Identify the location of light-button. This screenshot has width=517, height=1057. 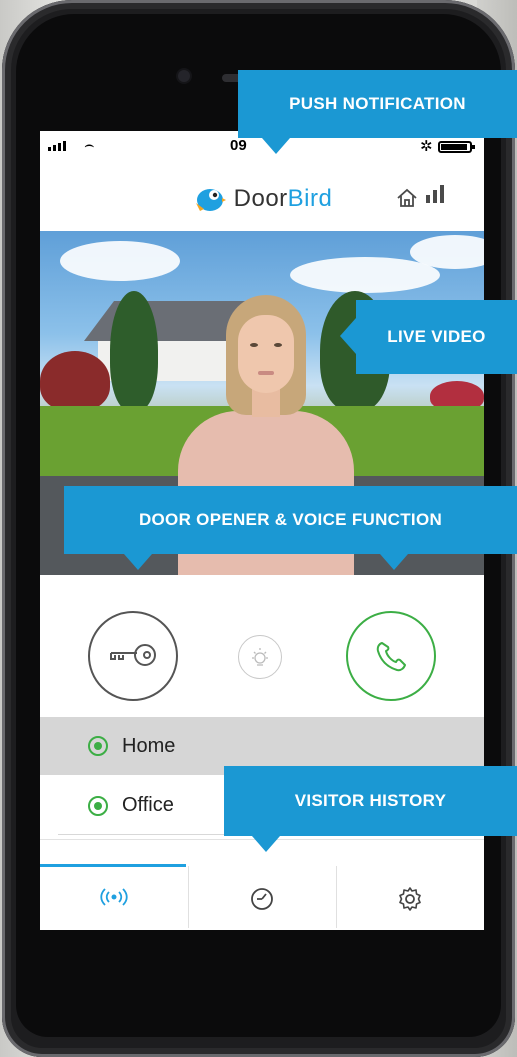
(260, 657).